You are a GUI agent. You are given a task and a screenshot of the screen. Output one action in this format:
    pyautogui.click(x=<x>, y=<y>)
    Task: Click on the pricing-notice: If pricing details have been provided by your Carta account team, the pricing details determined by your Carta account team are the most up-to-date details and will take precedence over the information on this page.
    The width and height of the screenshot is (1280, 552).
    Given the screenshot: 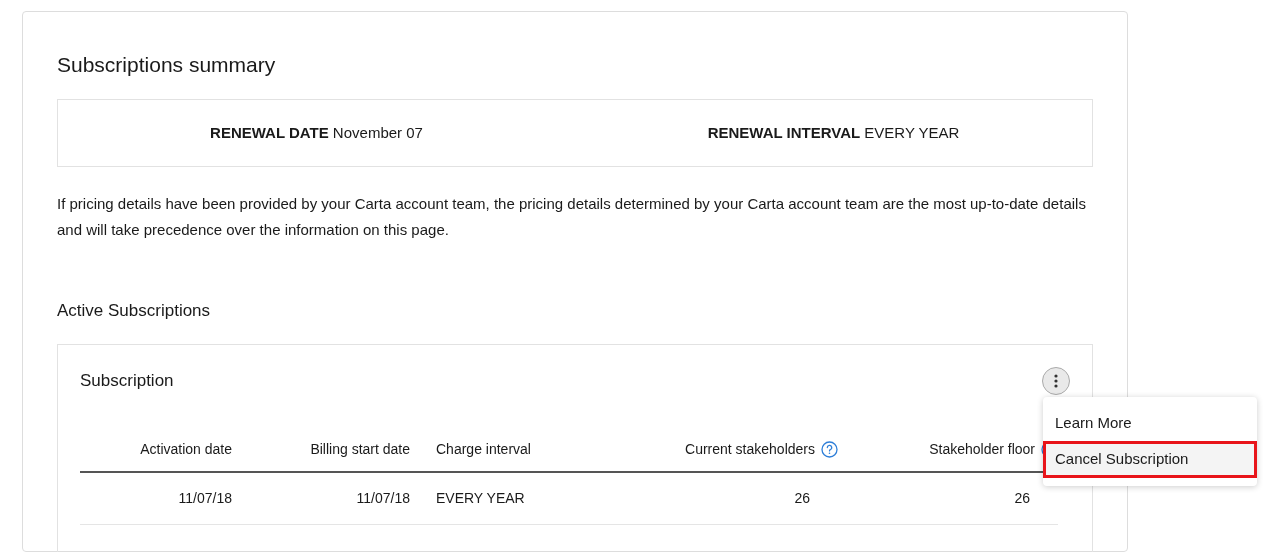 What is the action you would take?
    pyautogui.click(x=572, y=217)
    